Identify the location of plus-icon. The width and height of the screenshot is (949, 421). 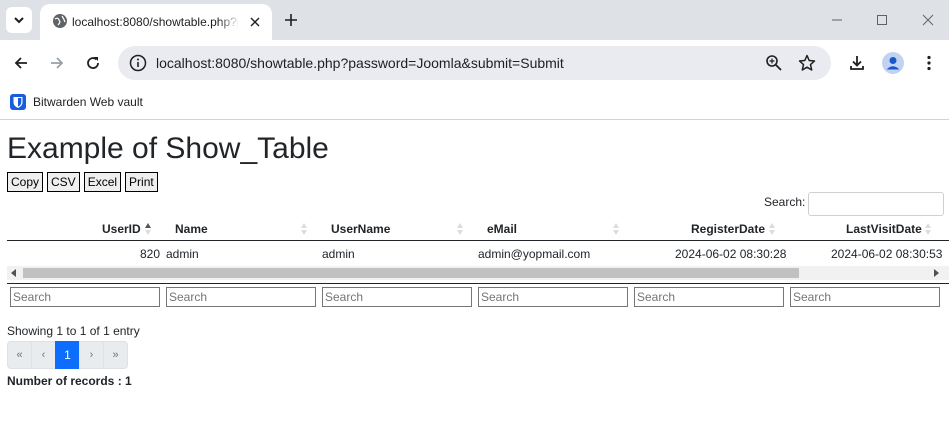
(291, 20).